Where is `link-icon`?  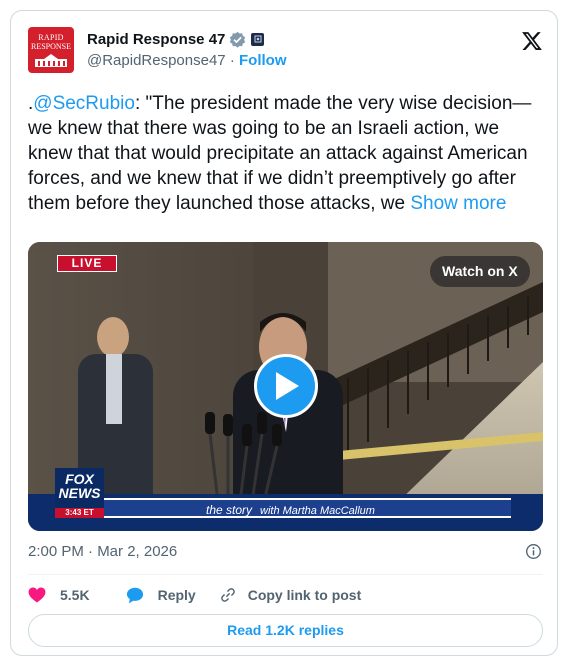 link-icon is located at coordinates (227, 595).